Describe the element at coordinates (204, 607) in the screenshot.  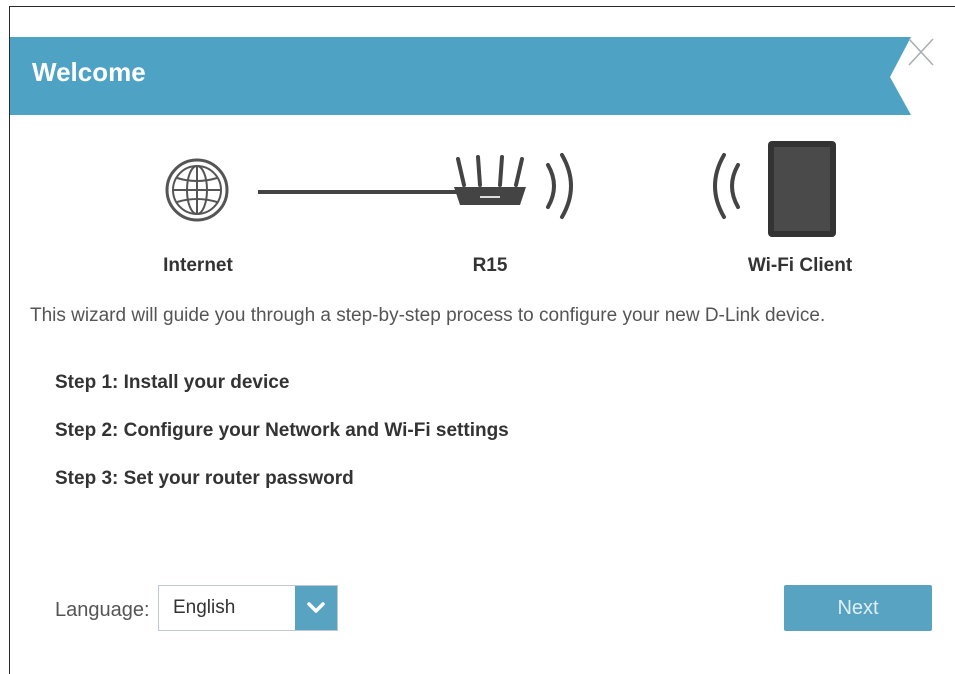
I see `language-selected-value: English` at that location.